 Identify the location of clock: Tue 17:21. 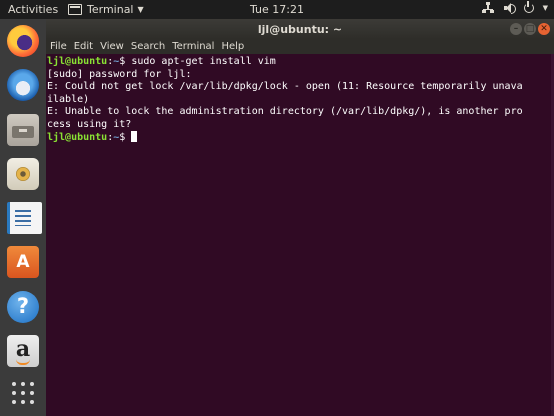
(277, 9).